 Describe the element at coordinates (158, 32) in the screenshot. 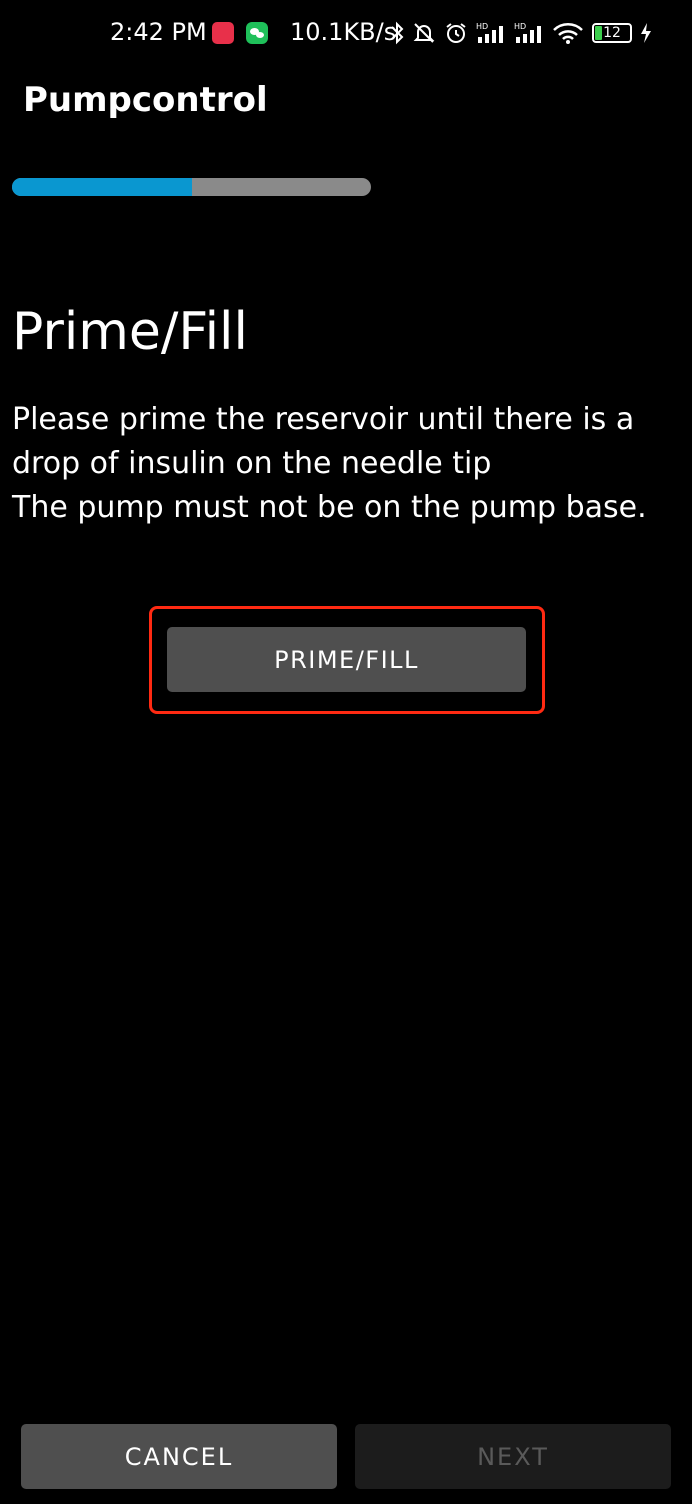

I see `status-time: 2:42 PM` at that location.